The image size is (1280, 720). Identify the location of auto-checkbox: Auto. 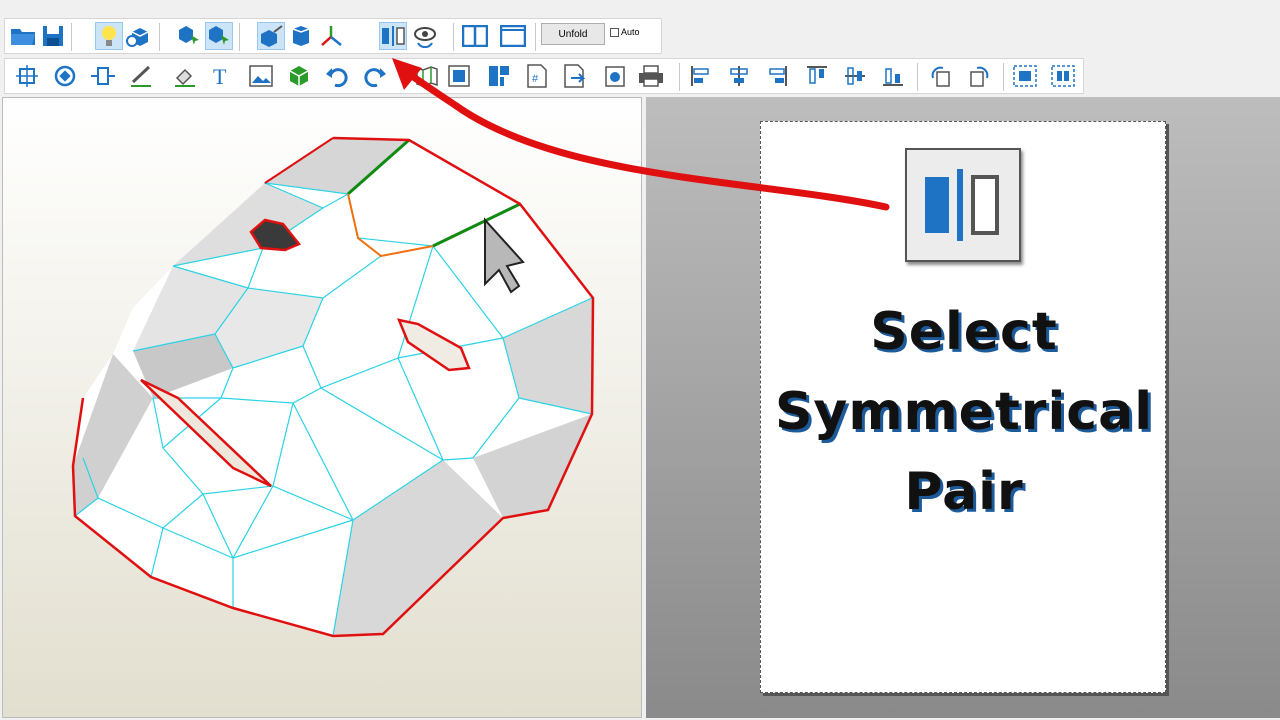
(625, 32).